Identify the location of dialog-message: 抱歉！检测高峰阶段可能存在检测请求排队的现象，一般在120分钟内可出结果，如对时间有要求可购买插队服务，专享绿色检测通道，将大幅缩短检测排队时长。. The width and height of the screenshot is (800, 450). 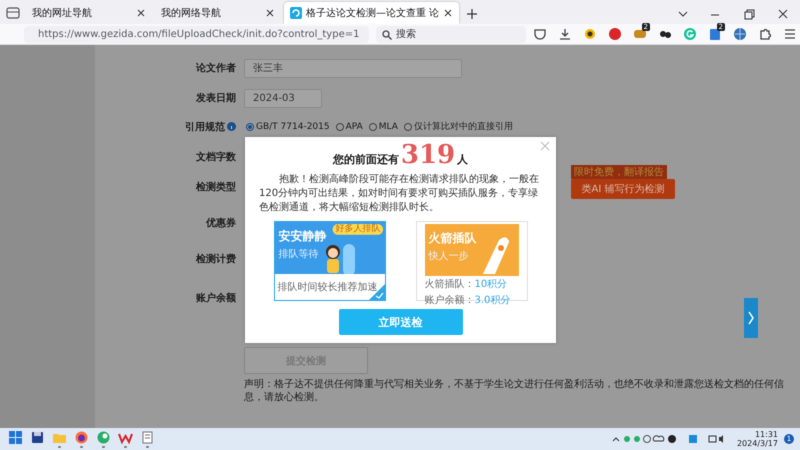
(399, 194).